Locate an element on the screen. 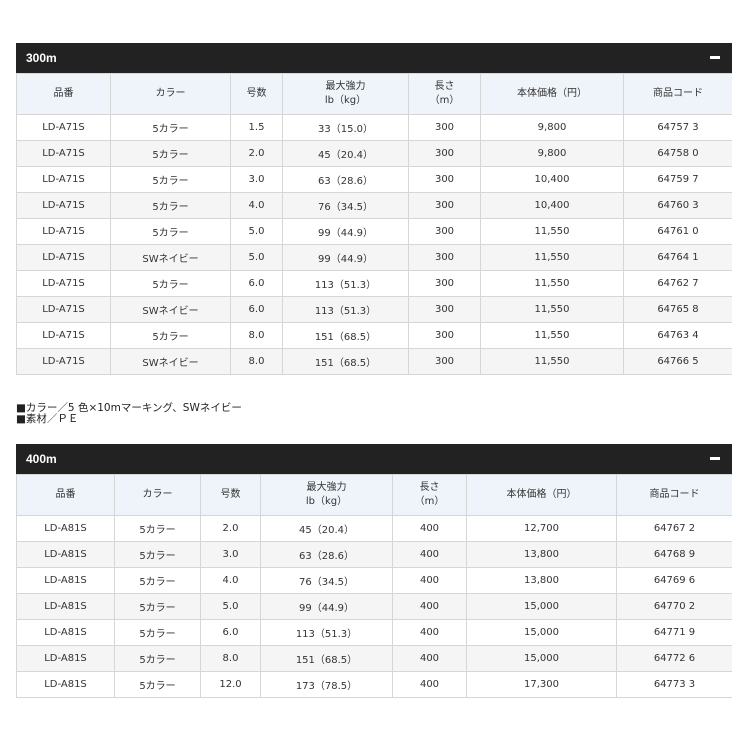 This screenshot has height=750, width=750. header-color: カラー is located at coordinates (157, 495).